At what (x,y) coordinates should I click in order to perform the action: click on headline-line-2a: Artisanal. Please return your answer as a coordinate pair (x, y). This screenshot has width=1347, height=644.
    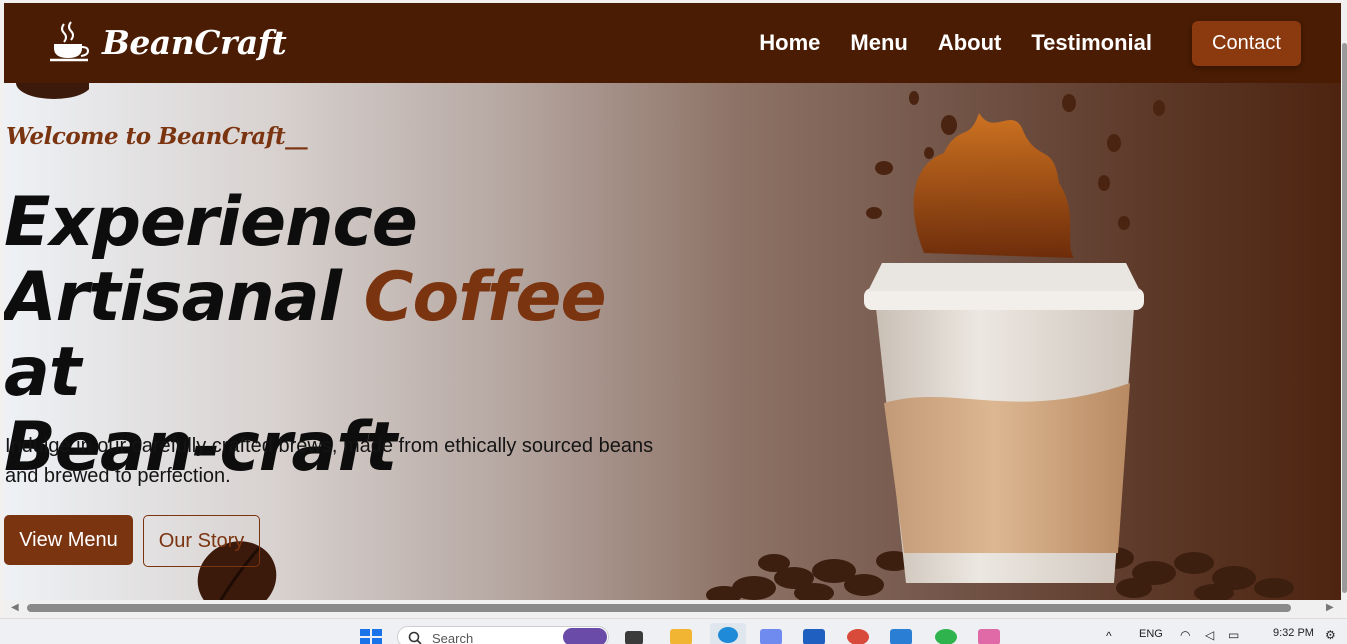
    Looking at the image, I should click on (184, 297).